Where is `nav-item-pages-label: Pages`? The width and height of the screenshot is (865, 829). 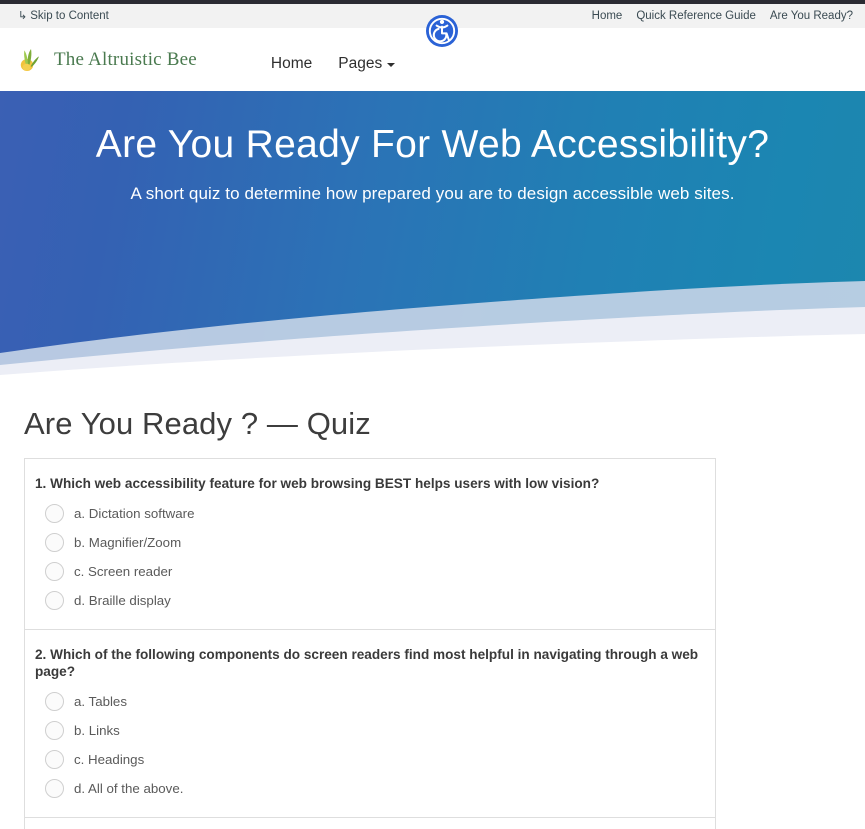 nav-item-pages-label: Pages is located at coordinates (360, 63).